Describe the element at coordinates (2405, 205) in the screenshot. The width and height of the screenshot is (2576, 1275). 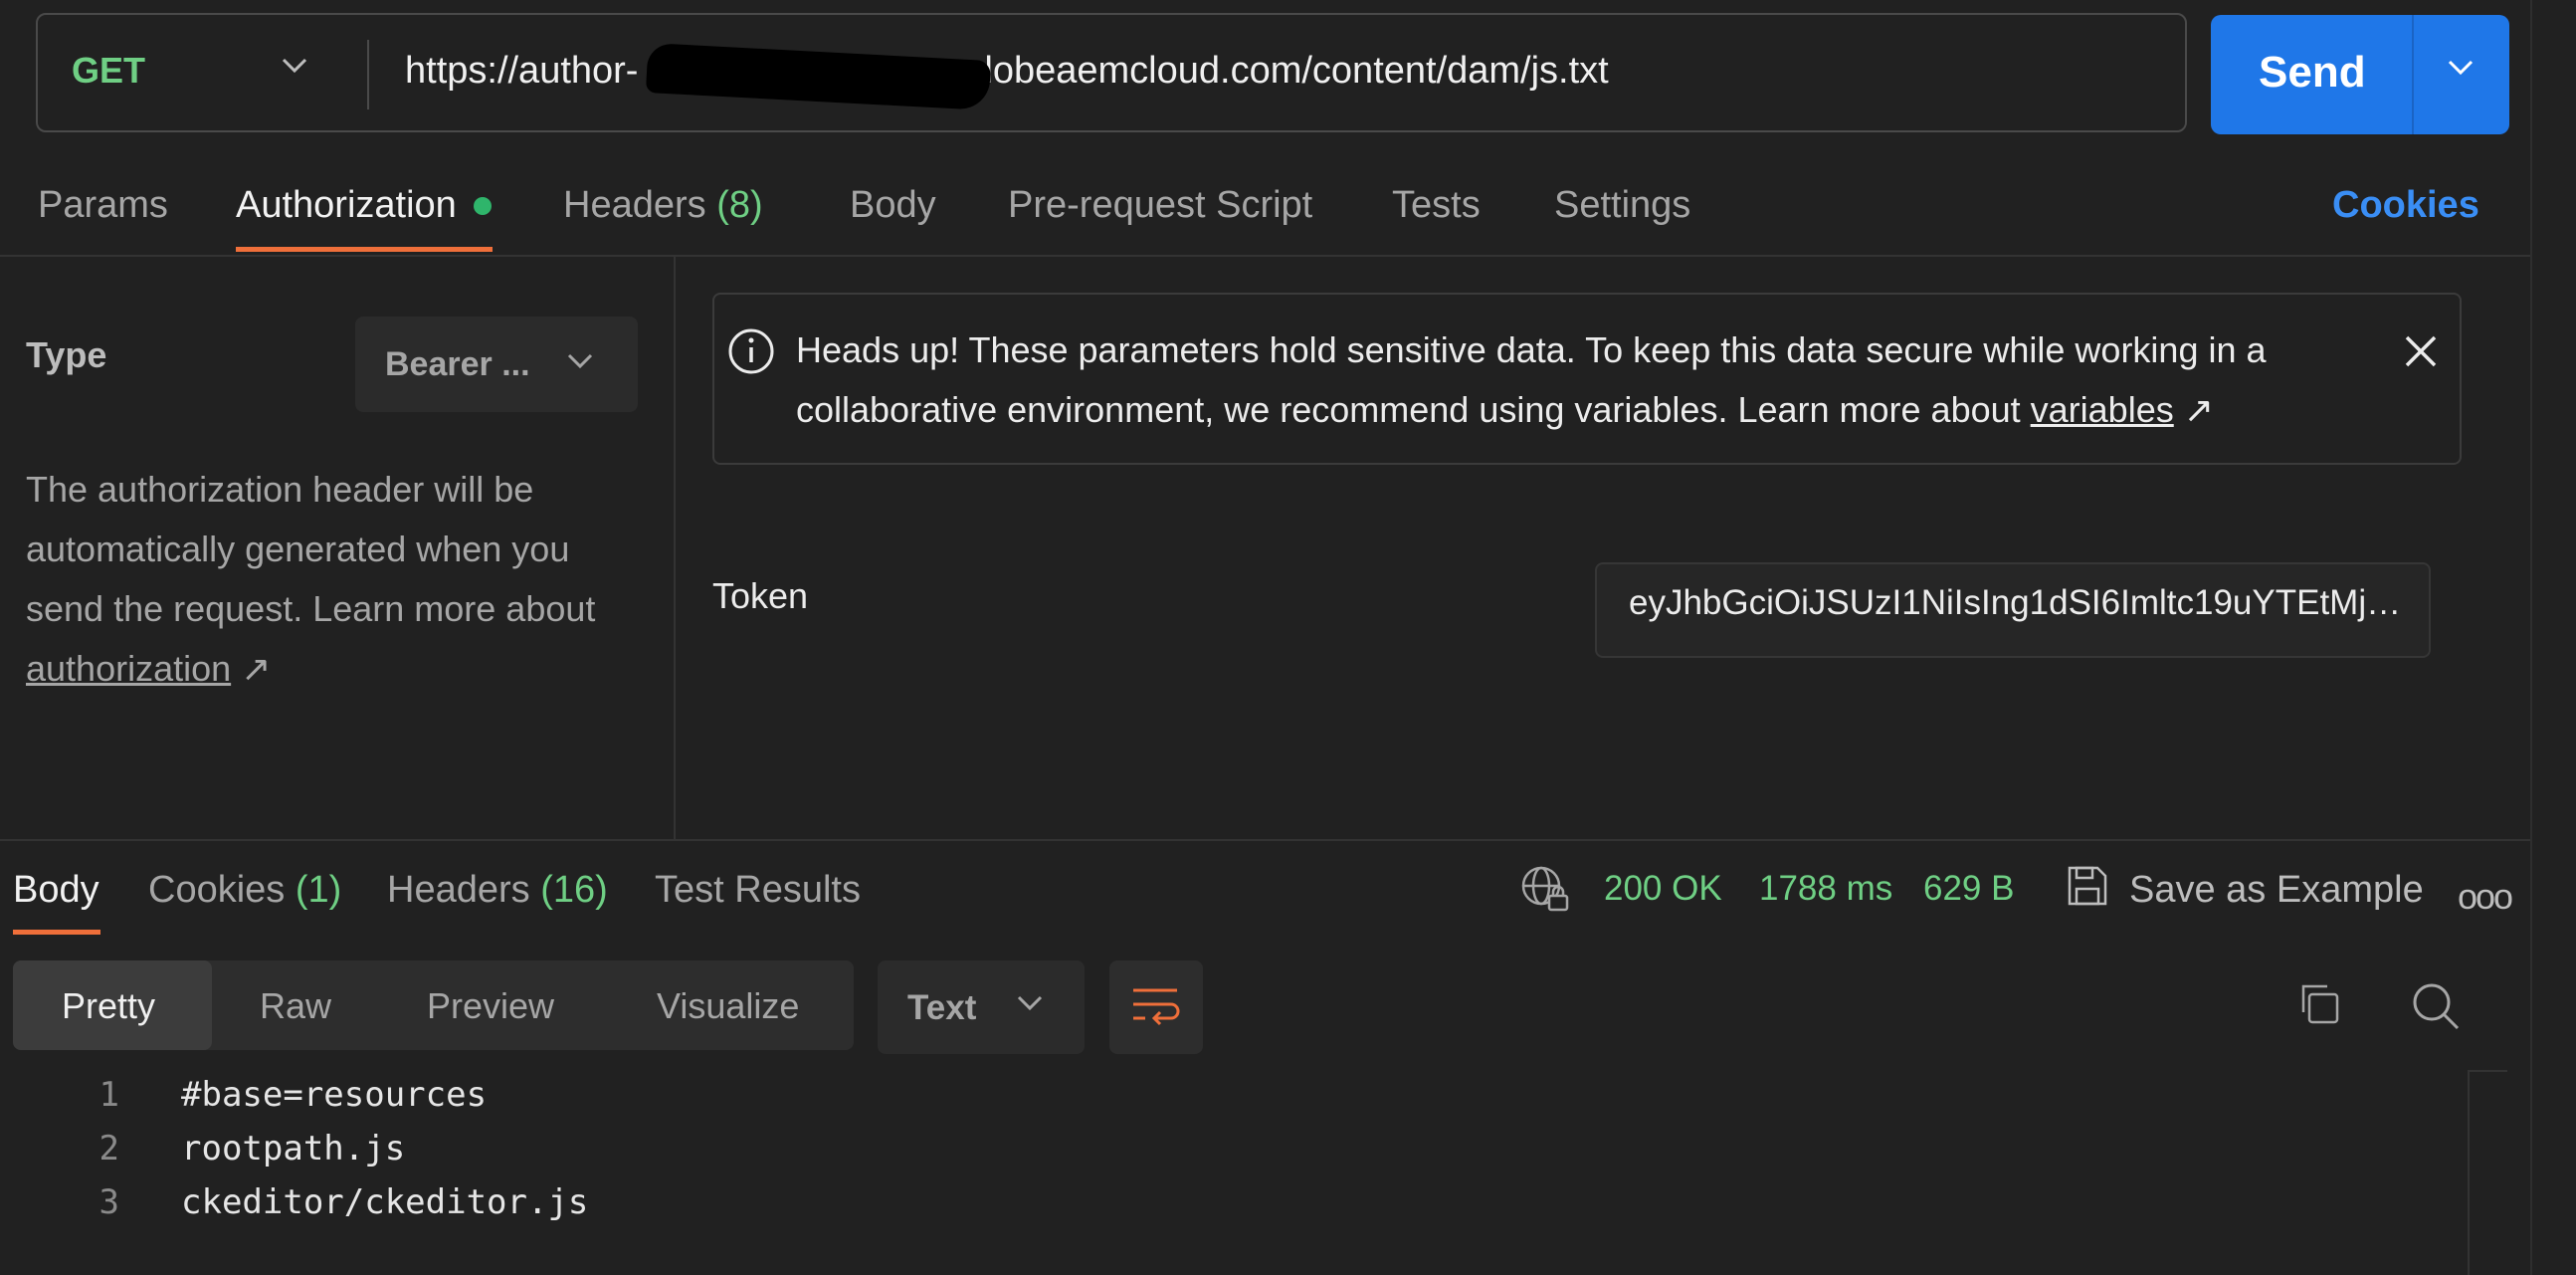
I see `cookies-link: Cookies` at that location.